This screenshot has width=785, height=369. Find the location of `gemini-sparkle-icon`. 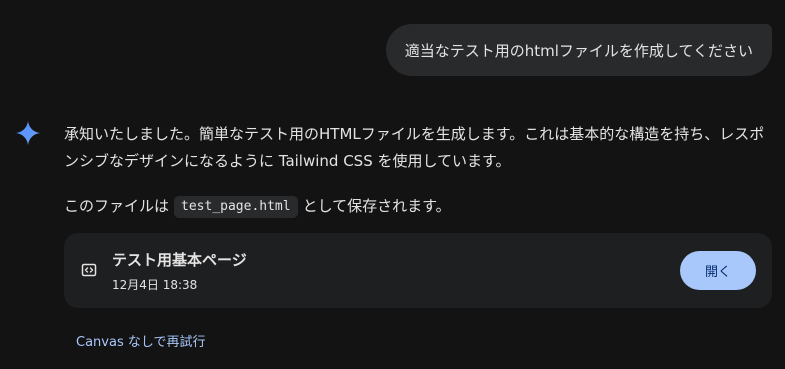

gemini-sparkle-icon is located at coordinates (28, 133).